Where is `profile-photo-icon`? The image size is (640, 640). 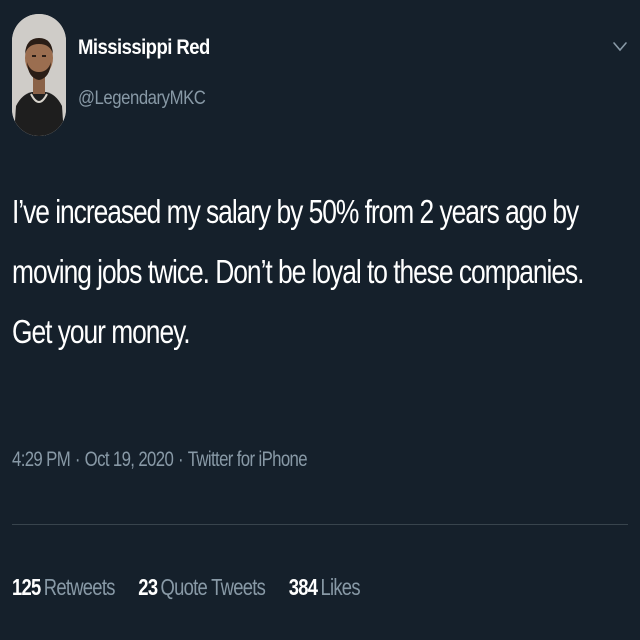
profile-photo-icon is located at coordinates (39, 75).